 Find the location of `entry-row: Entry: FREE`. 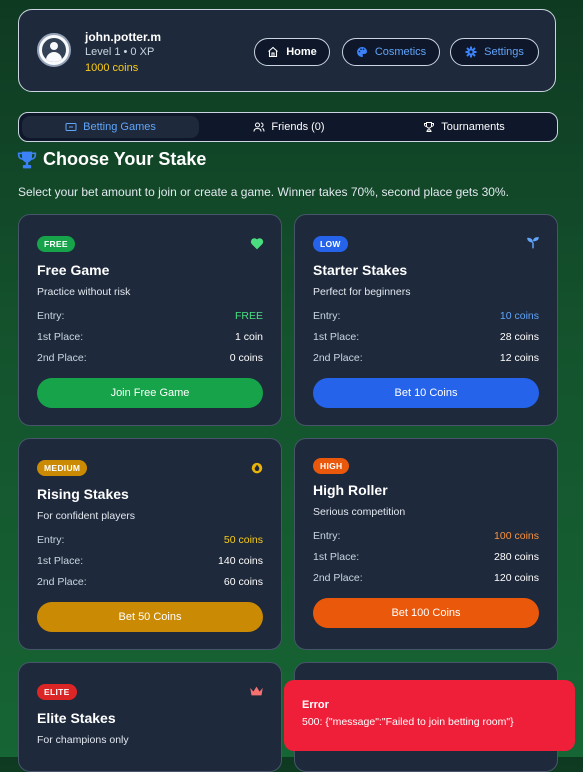

entry-row: Entry: FREE is located at coordinates (150, 316).